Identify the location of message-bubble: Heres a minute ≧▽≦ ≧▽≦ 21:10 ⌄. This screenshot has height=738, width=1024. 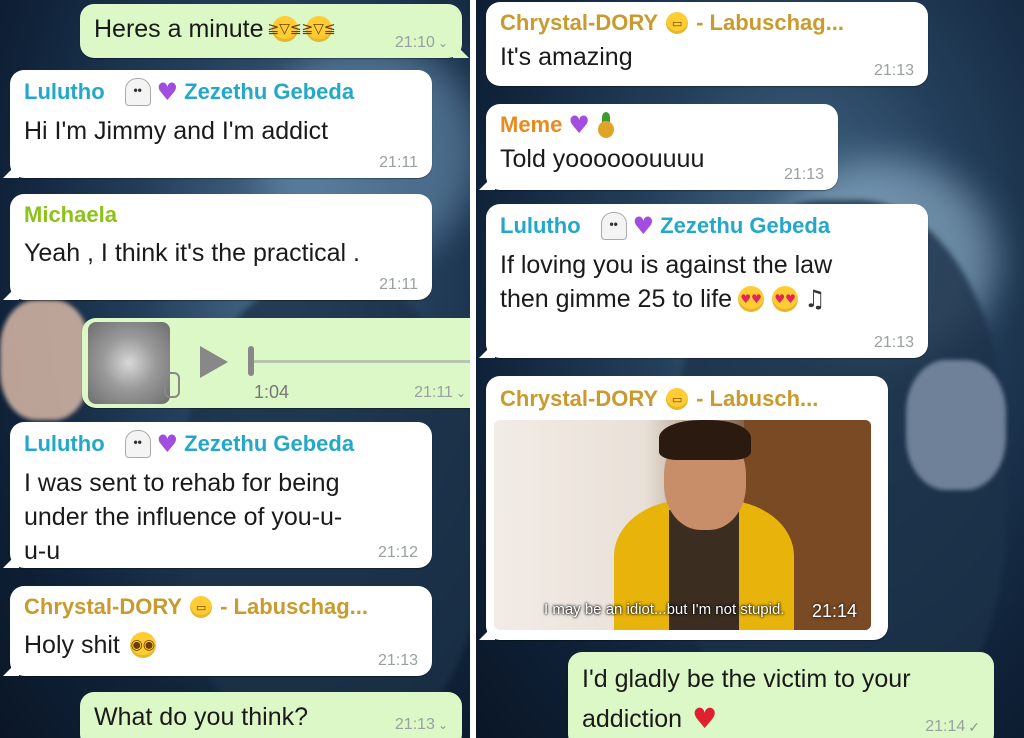
(271, 31).